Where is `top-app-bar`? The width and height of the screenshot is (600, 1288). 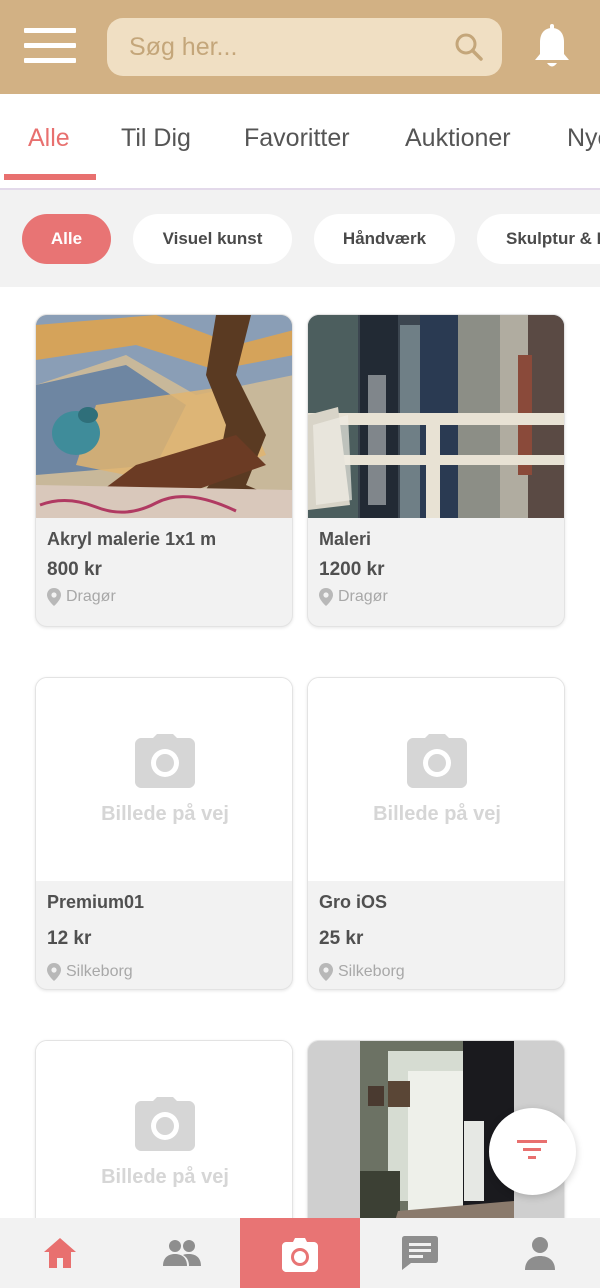 top-app-bar is located at coordinates (300, 47).